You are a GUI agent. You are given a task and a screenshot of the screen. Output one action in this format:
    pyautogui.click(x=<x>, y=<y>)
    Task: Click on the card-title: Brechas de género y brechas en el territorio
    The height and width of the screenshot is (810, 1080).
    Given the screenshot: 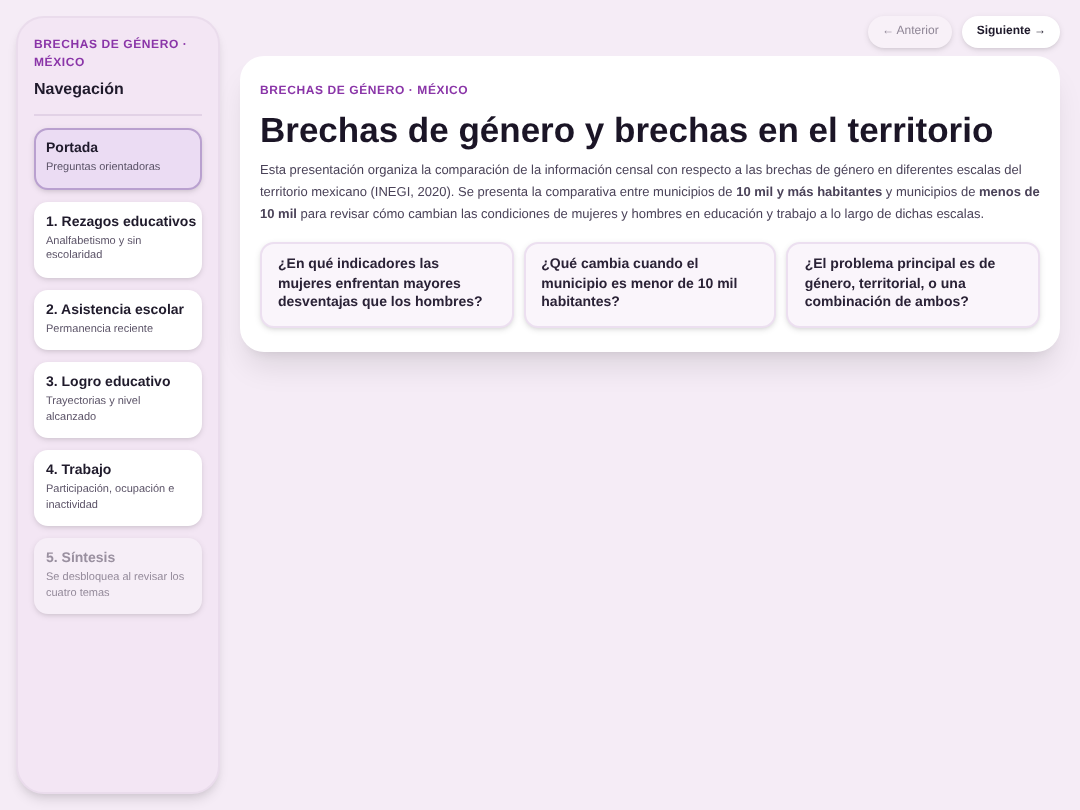 What is the action you would take?
    pyautogui.click(x=628, y=131)
    